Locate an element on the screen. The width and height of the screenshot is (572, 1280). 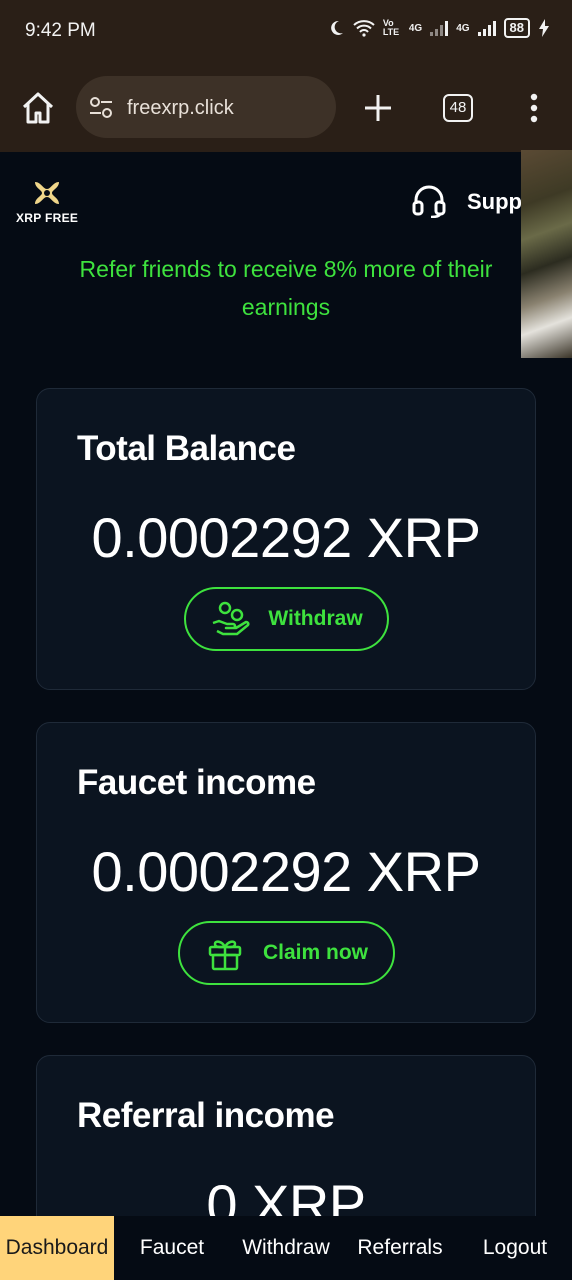
withdraw-button: Withdraw is located at coordinates (286, 619).